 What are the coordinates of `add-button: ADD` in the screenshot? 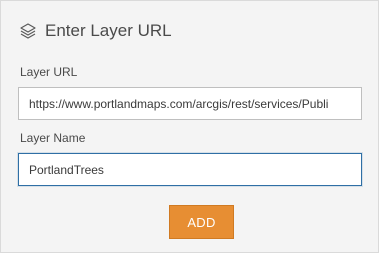 It's located at (201, 222).